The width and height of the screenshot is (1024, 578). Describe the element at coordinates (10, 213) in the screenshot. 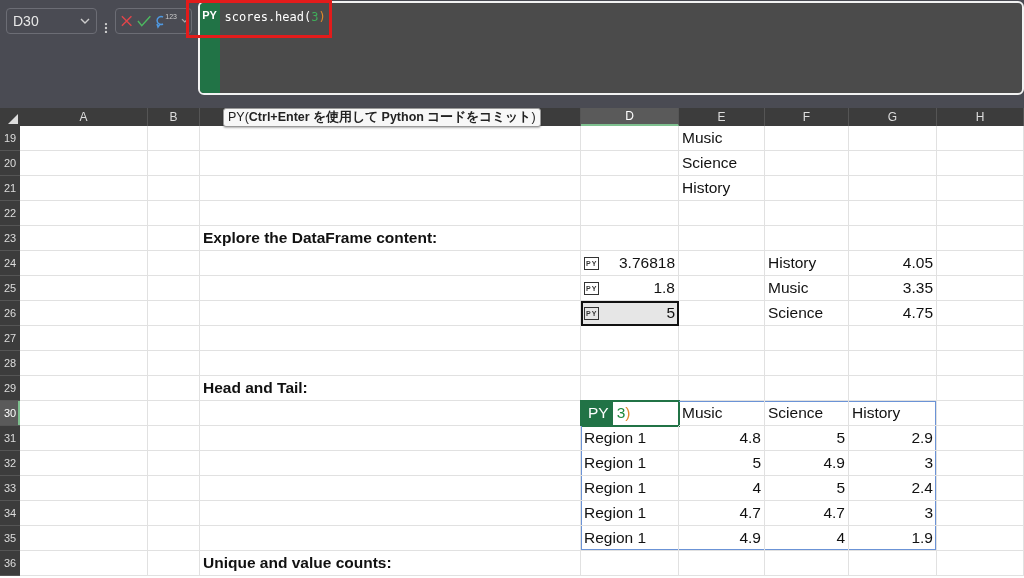

I see `row-header: 22` at that location.